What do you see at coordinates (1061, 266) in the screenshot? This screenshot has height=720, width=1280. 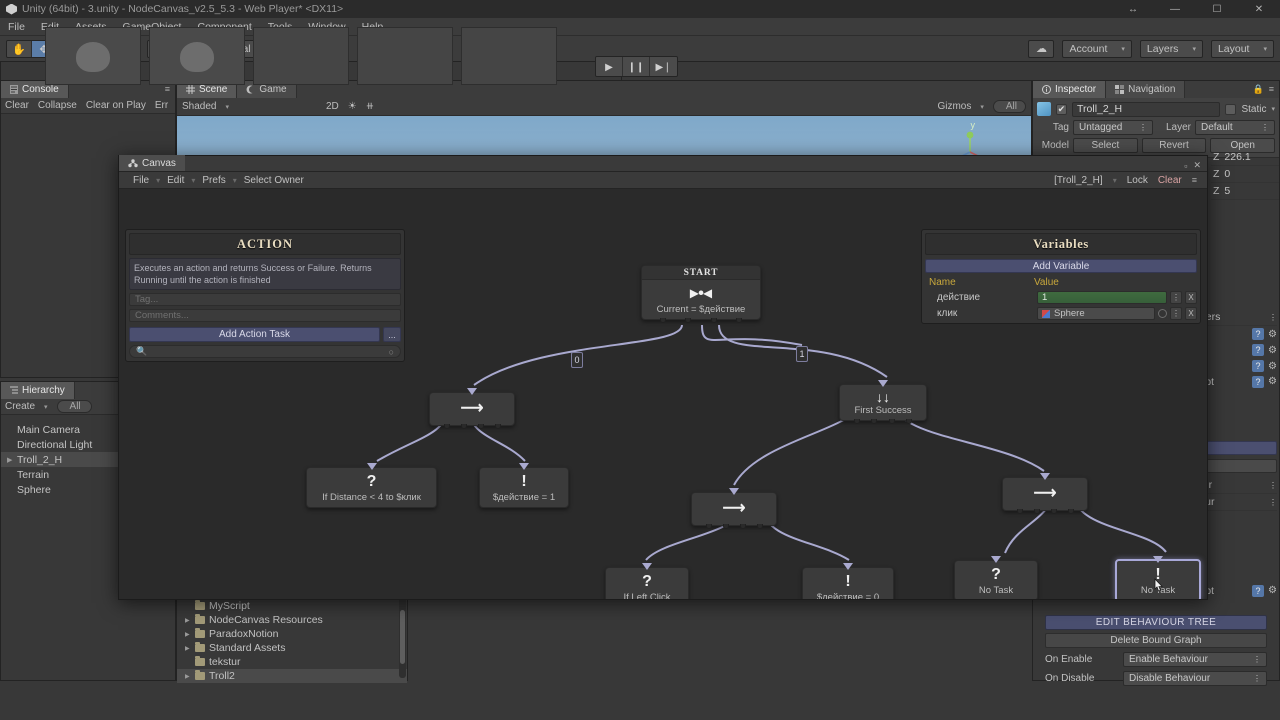 I see `add-variable-button: Add Variable` at bounding box center [1061, 266].